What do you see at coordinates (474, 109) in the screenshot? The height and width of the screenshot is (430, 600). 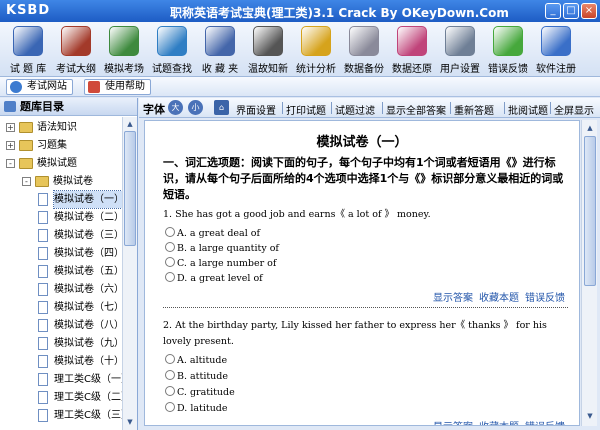 I see `content-toolbar-item-4: 重新答题` at bounding box center [474, 109].